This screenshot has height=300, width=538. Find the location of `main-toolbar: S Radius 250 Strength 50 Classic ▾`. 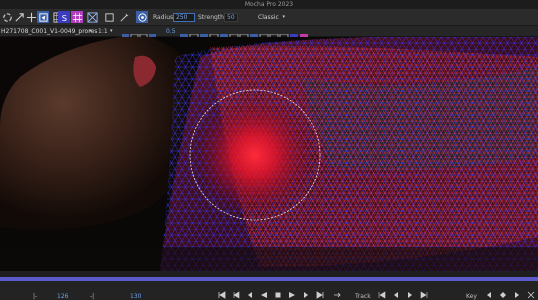

main-toolbar: S Radius 250 Strength 50 Classic ▾ is located at coordinates (269, 17).